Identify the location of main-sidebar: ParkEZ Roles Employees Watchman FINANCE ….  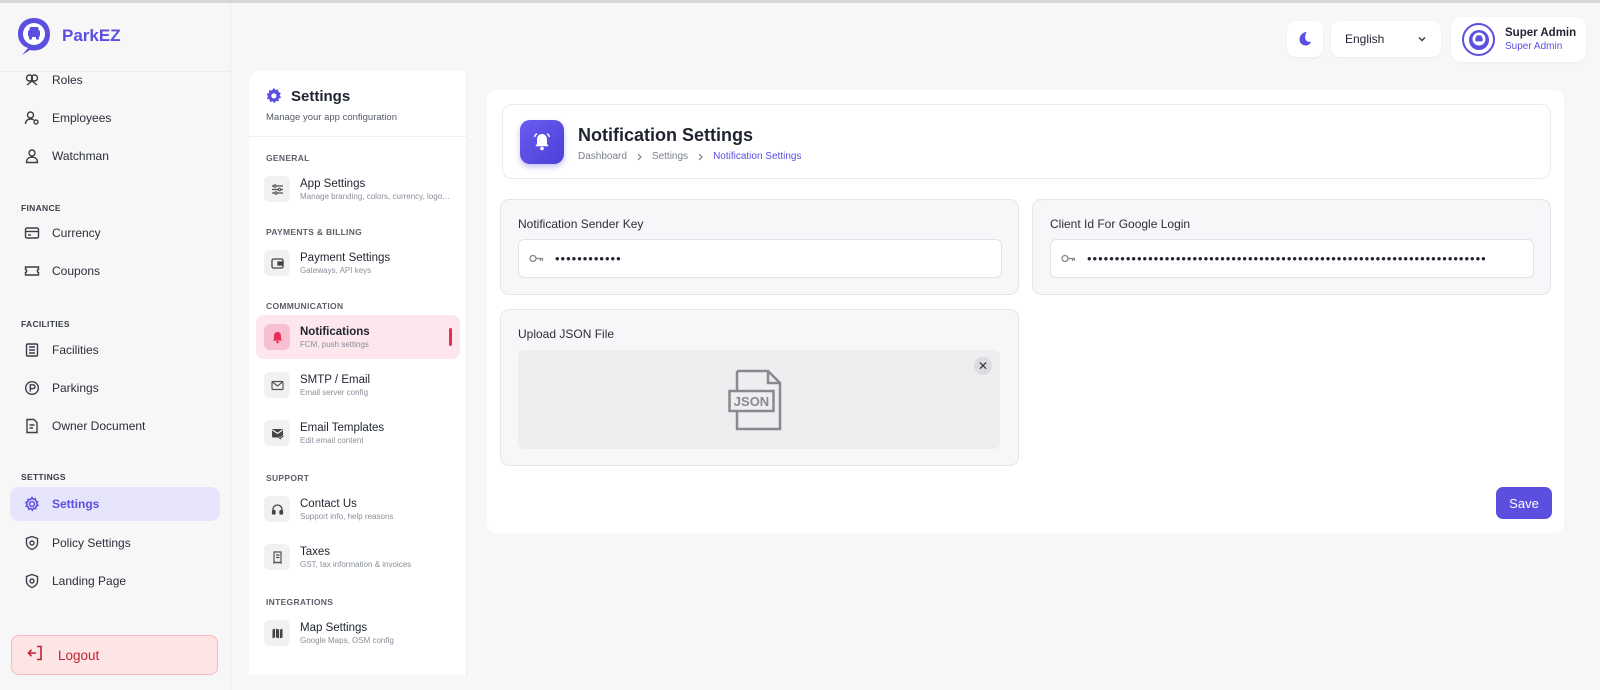
(115, 346).